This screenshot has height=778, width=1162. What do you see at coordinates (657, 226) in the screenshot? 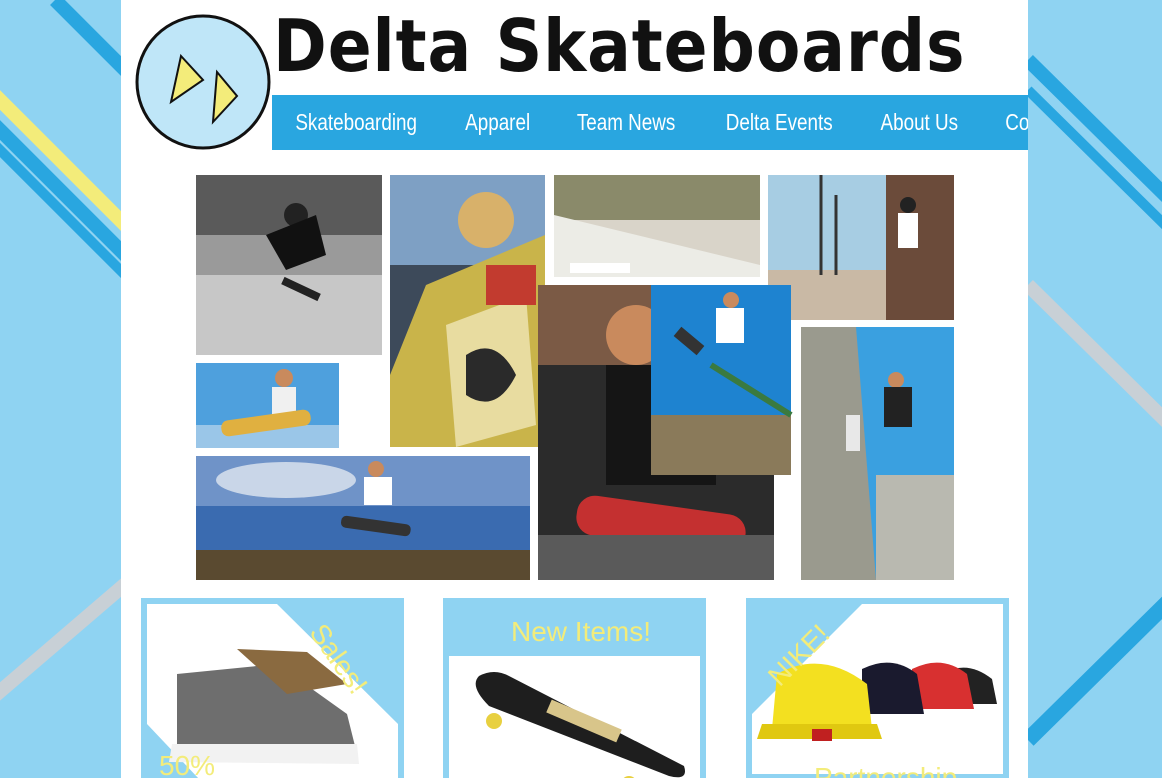
I see `photo-curb-wallpaper` at bounding box center [657, 226].